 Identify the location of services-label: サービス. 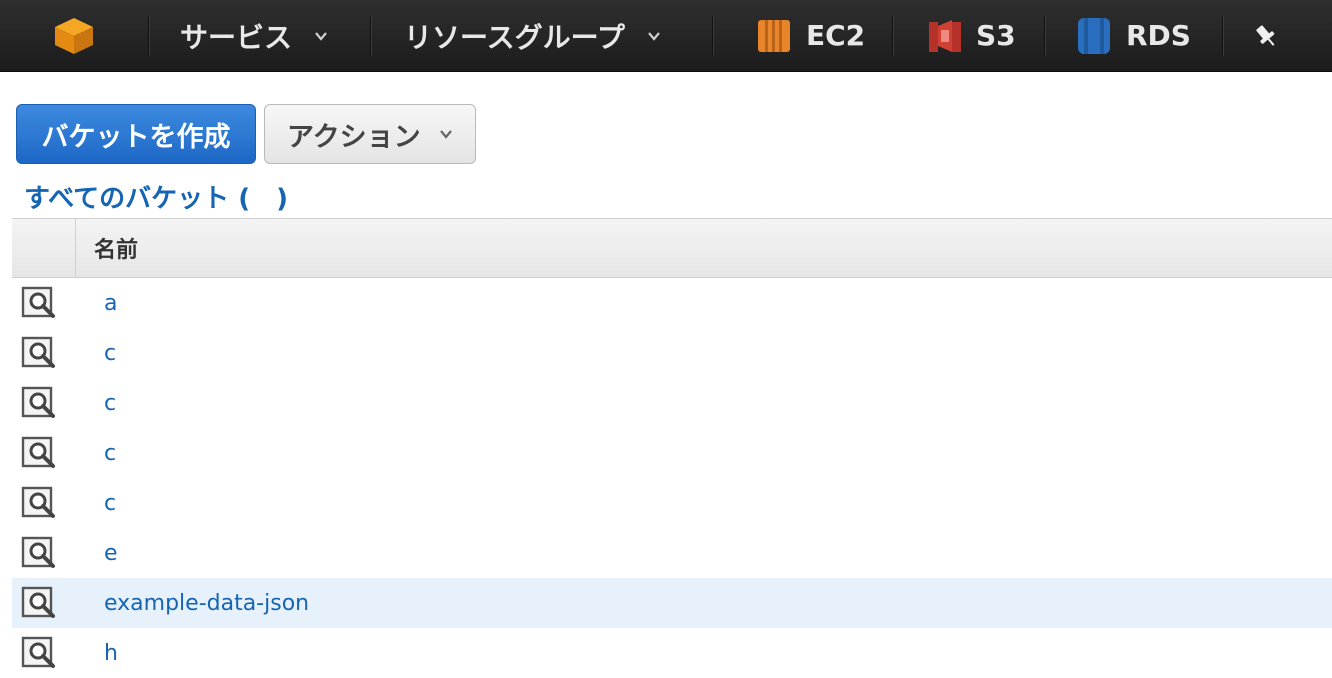
(236, 37).